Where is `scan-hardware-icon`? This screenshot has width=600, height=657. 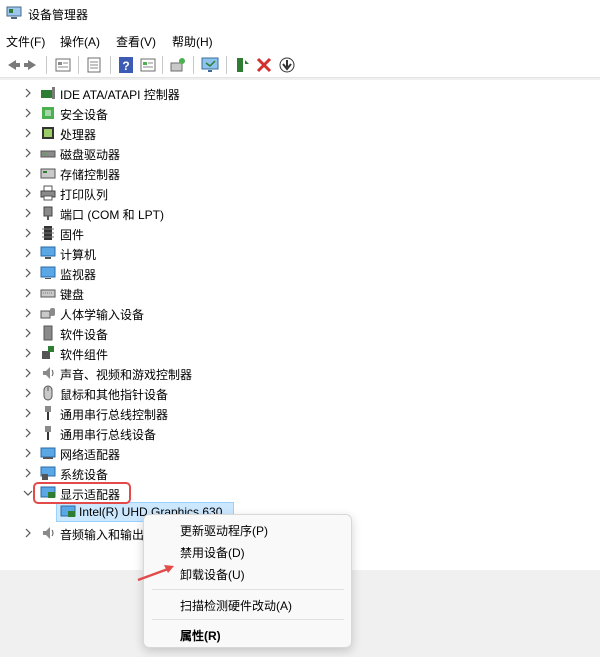
scan-hardware-icon is located at coordinates (178, 65).